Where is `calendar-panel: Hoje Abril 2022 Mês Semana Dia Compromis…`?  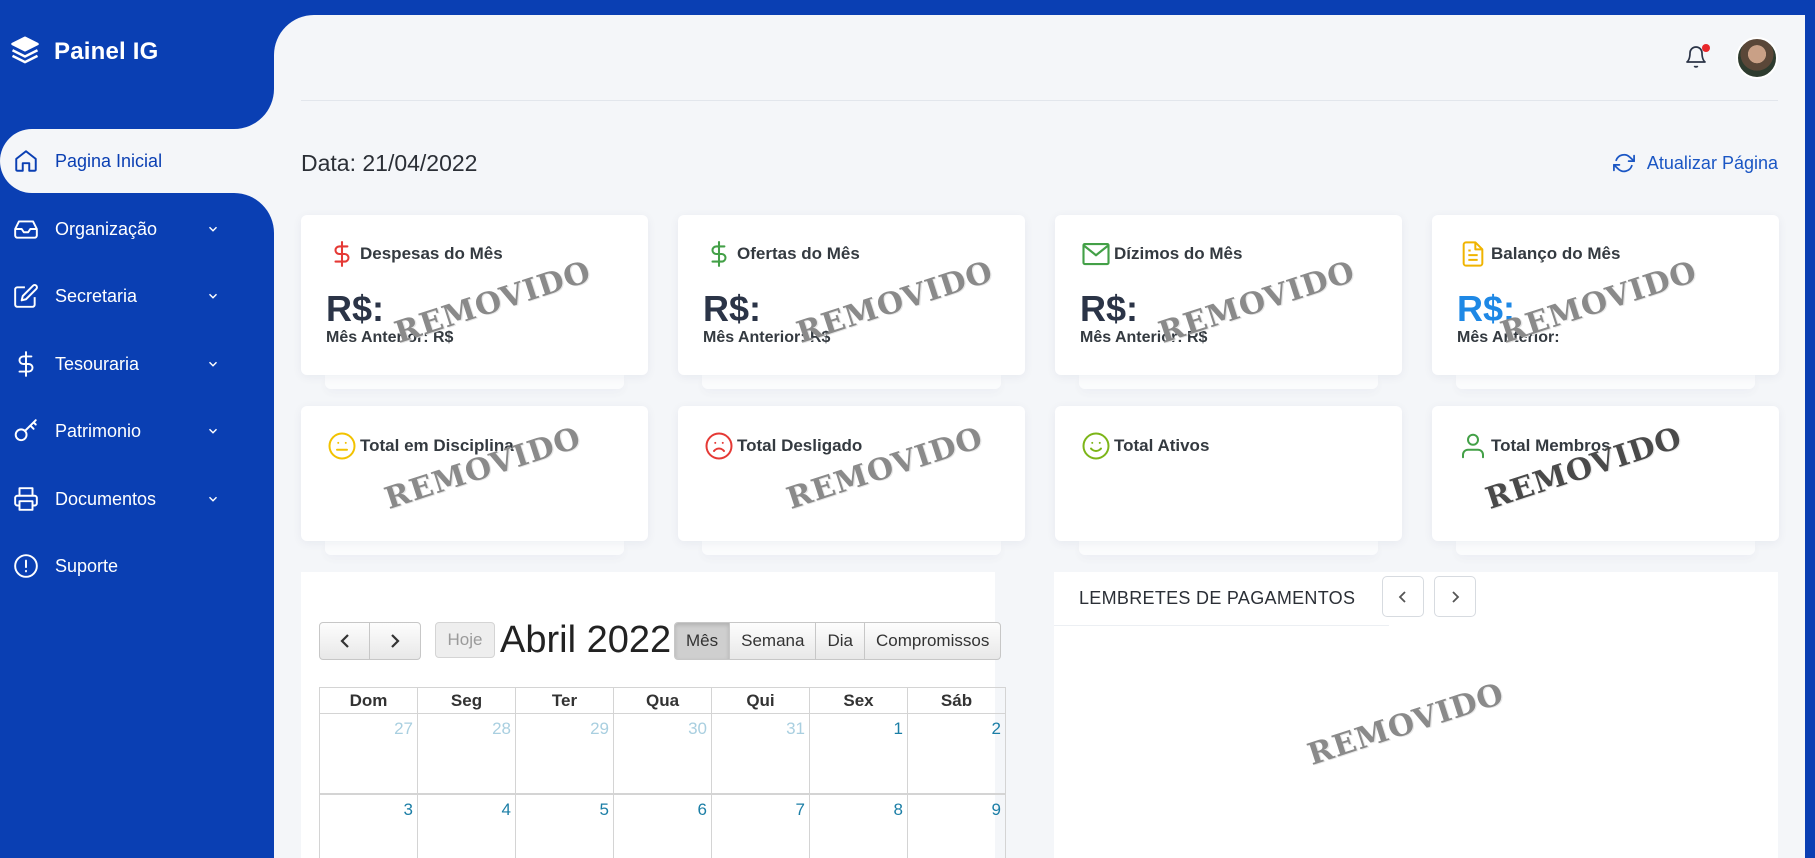 calendar-panel: Hoje Abril 2022 Mês Semana Dia Compromis… is located at coordinates (653, 715).